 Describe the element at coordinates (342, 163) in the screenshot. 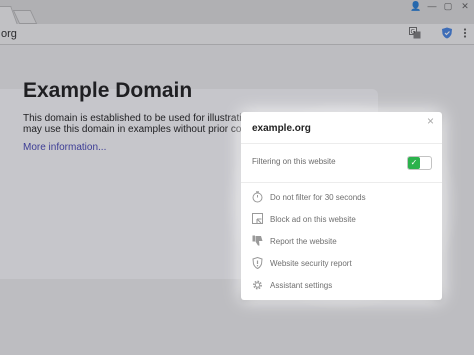

I see `filtering-row: Filtering on this website ✓` at that location.